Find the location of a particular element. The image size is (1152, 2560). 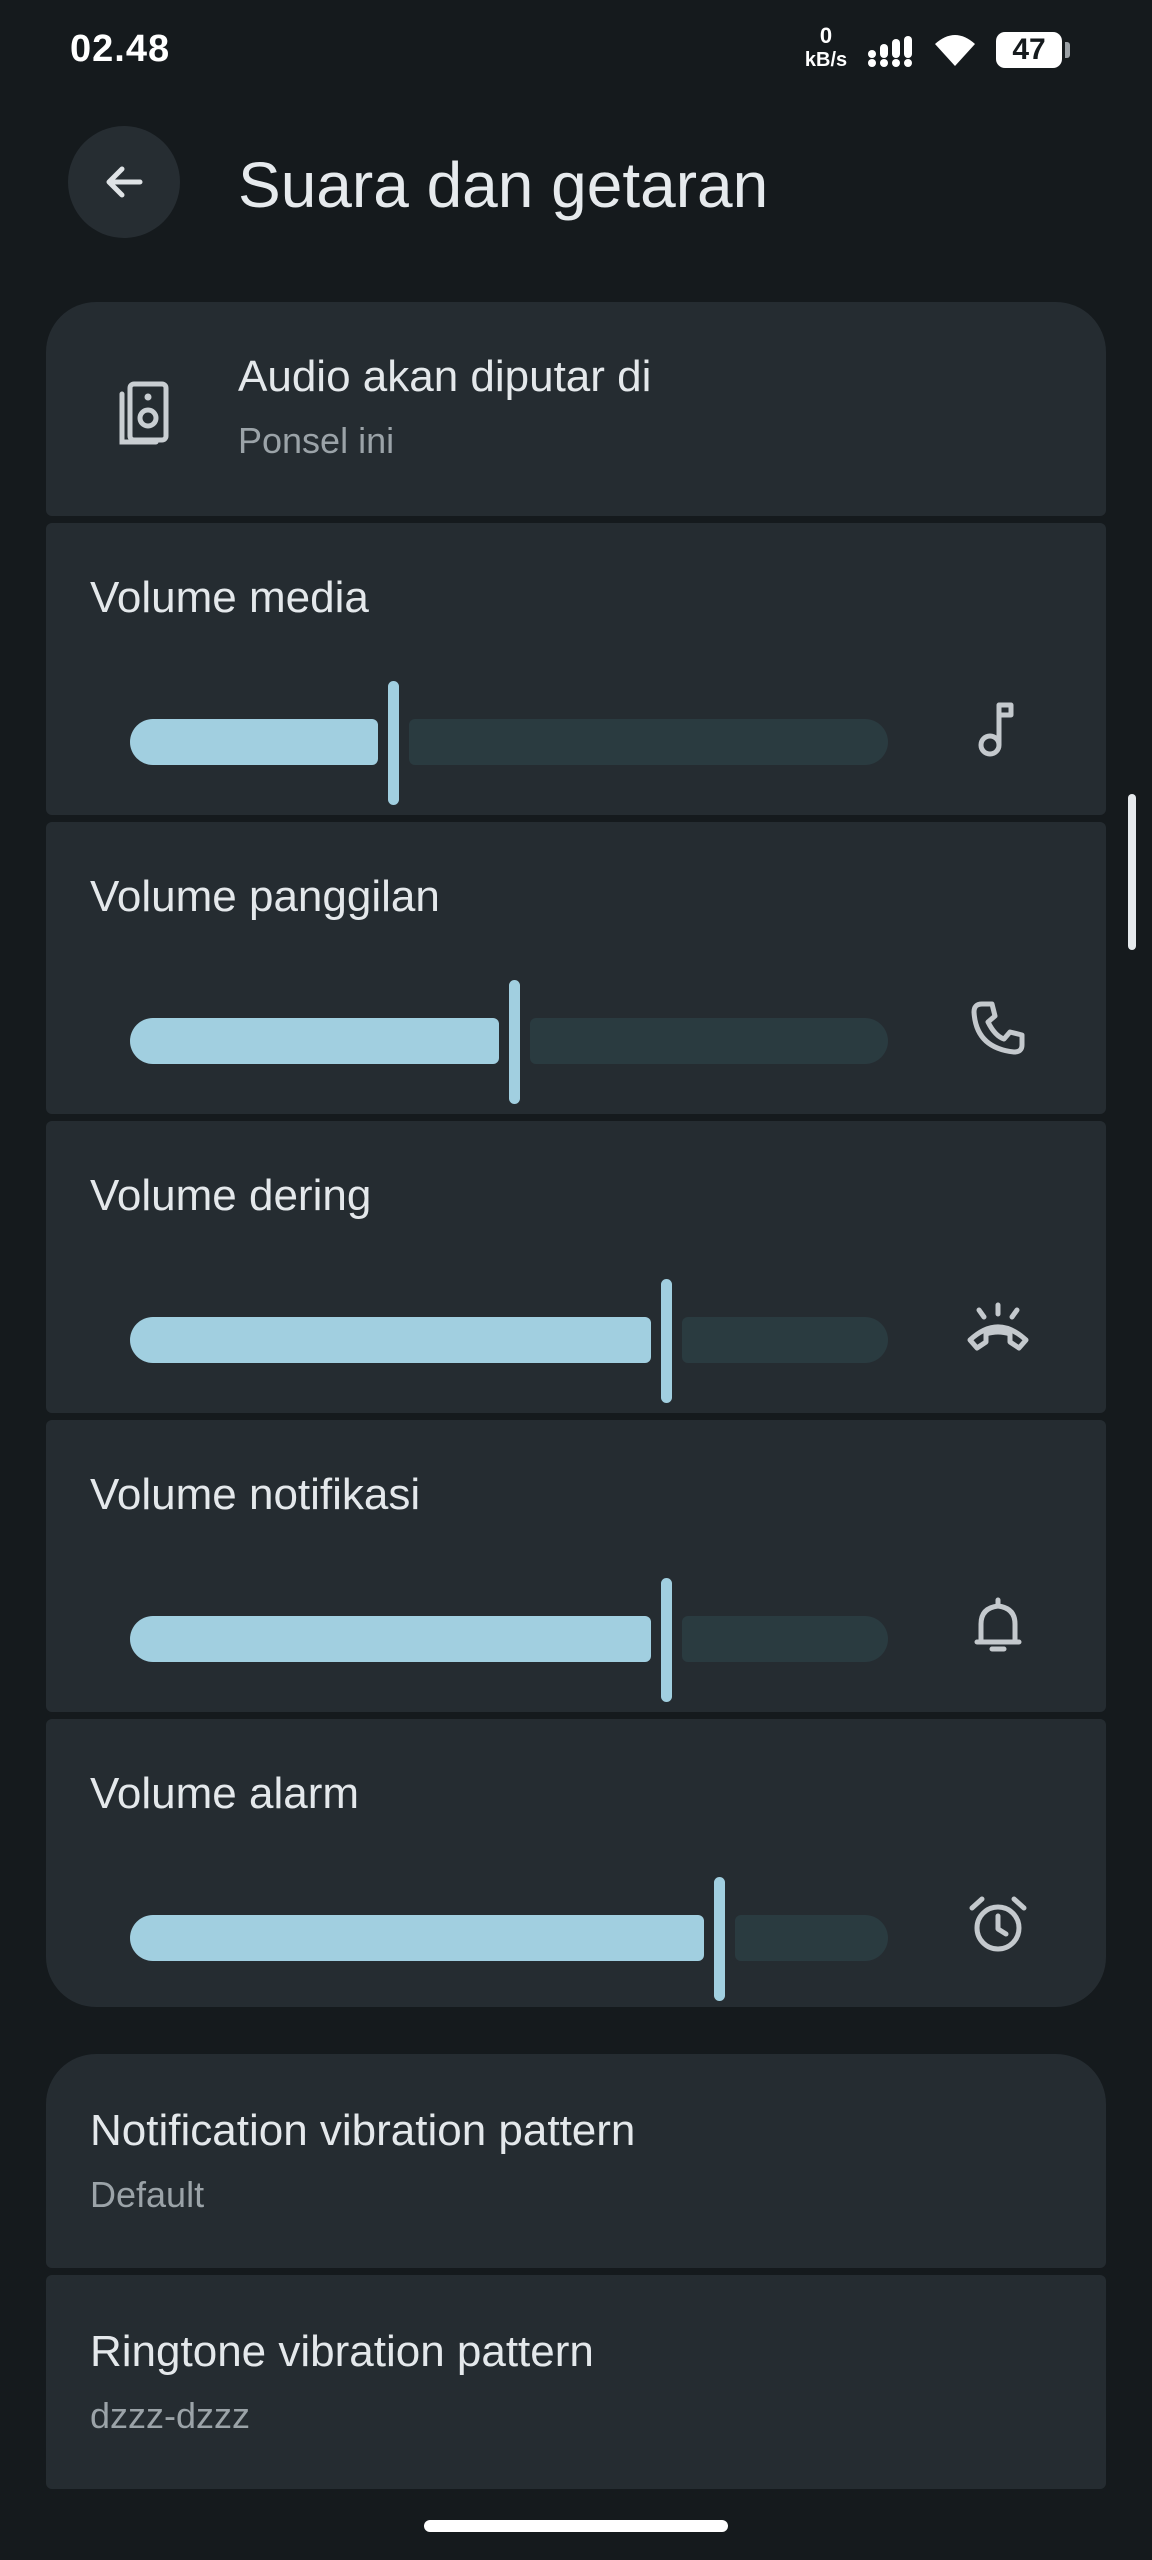

network-speed-unit: kB/s is located at coordinates (826, 60).